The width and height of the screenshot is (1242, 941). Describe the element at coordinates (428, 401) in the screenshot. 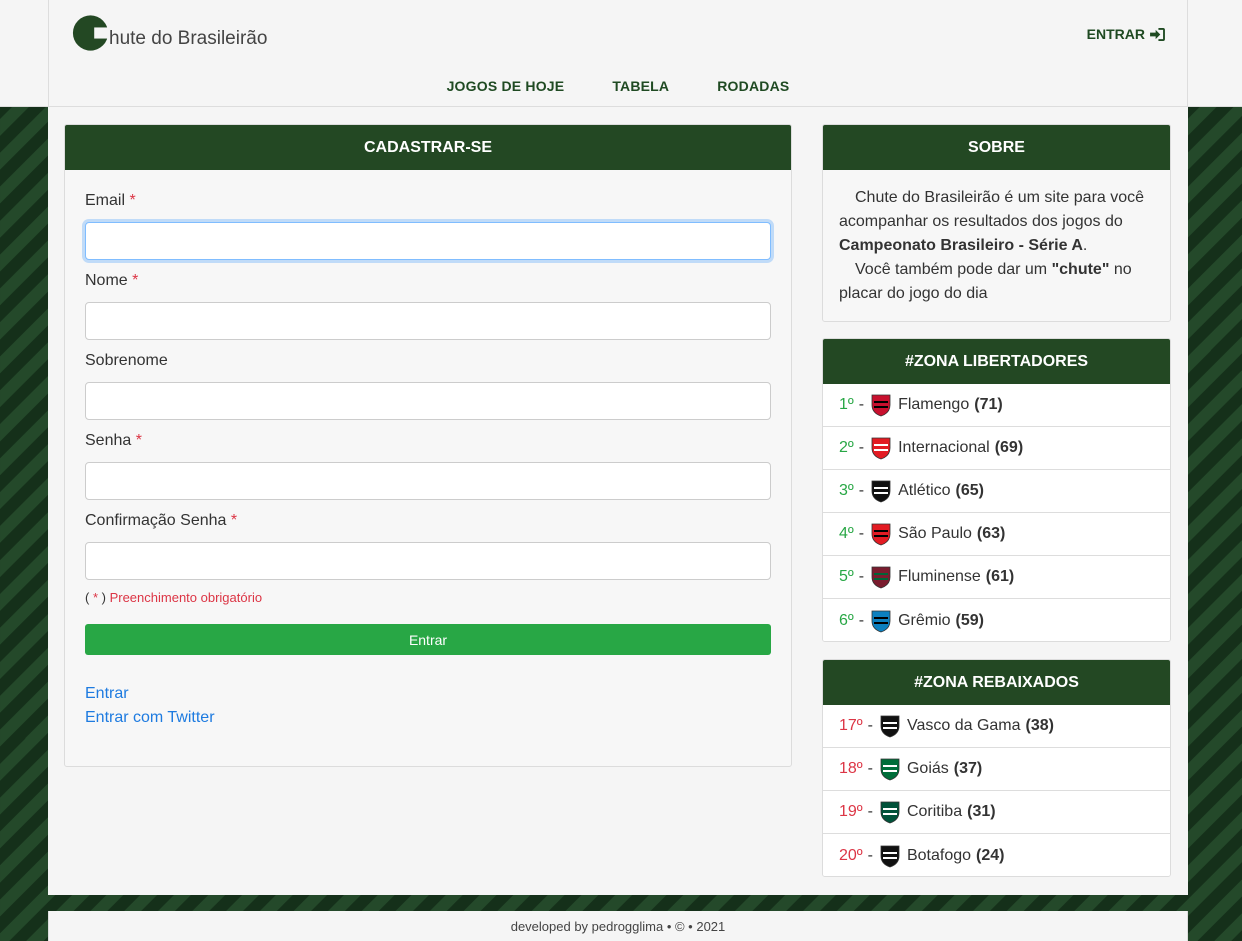

I see `sobrenome-input` at that location.